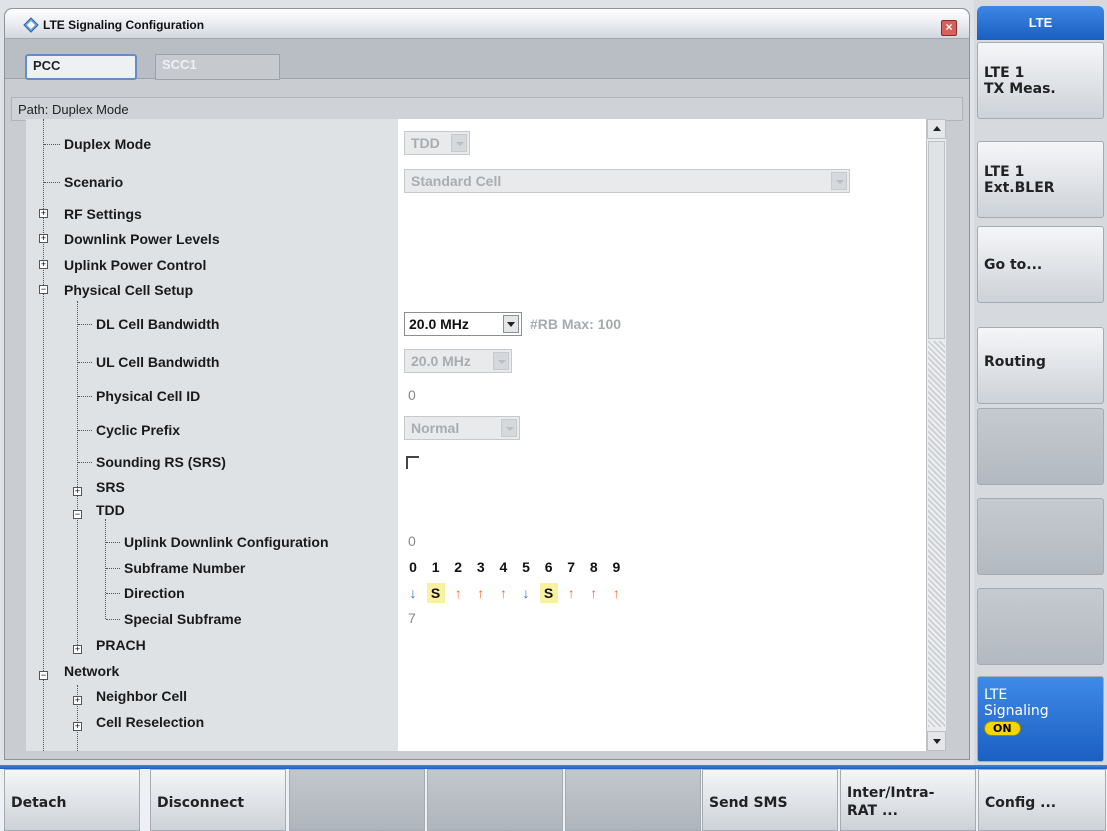 Image resolution: width=1107 pixels, height=831 pixels. I want to click on tree-label-ul-cell-bandwidth: UL Cell Bandwidth, so click(157, 362).